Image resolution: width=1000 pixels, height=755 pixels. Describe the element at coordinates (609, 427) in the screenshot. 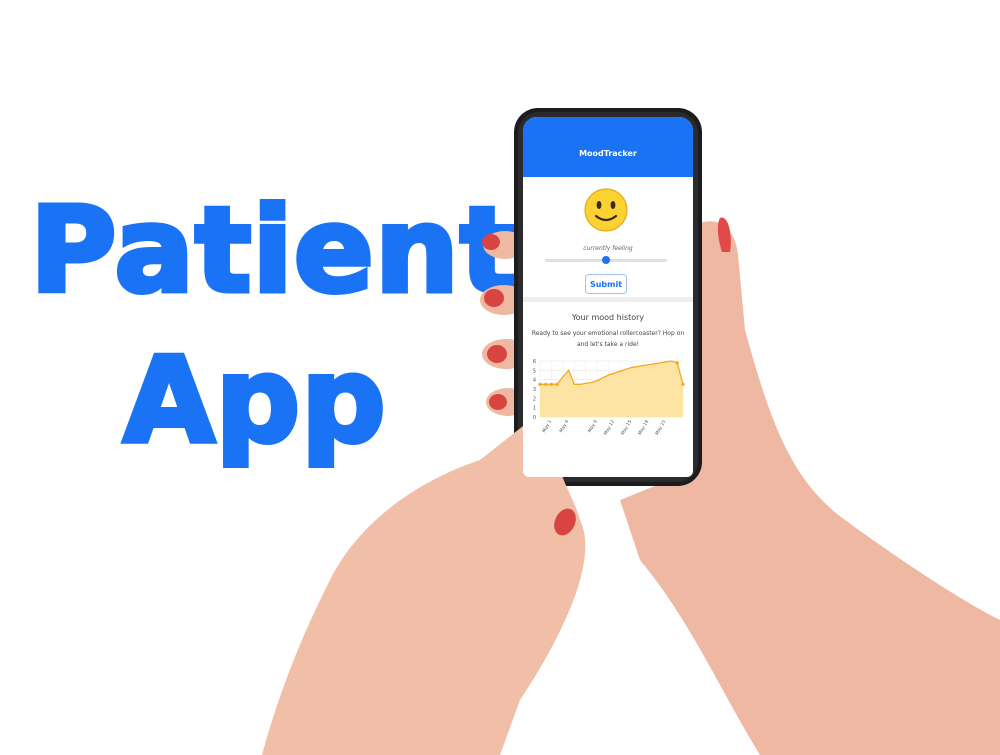

I see `chart-x-tick-label: May 12` at that location.